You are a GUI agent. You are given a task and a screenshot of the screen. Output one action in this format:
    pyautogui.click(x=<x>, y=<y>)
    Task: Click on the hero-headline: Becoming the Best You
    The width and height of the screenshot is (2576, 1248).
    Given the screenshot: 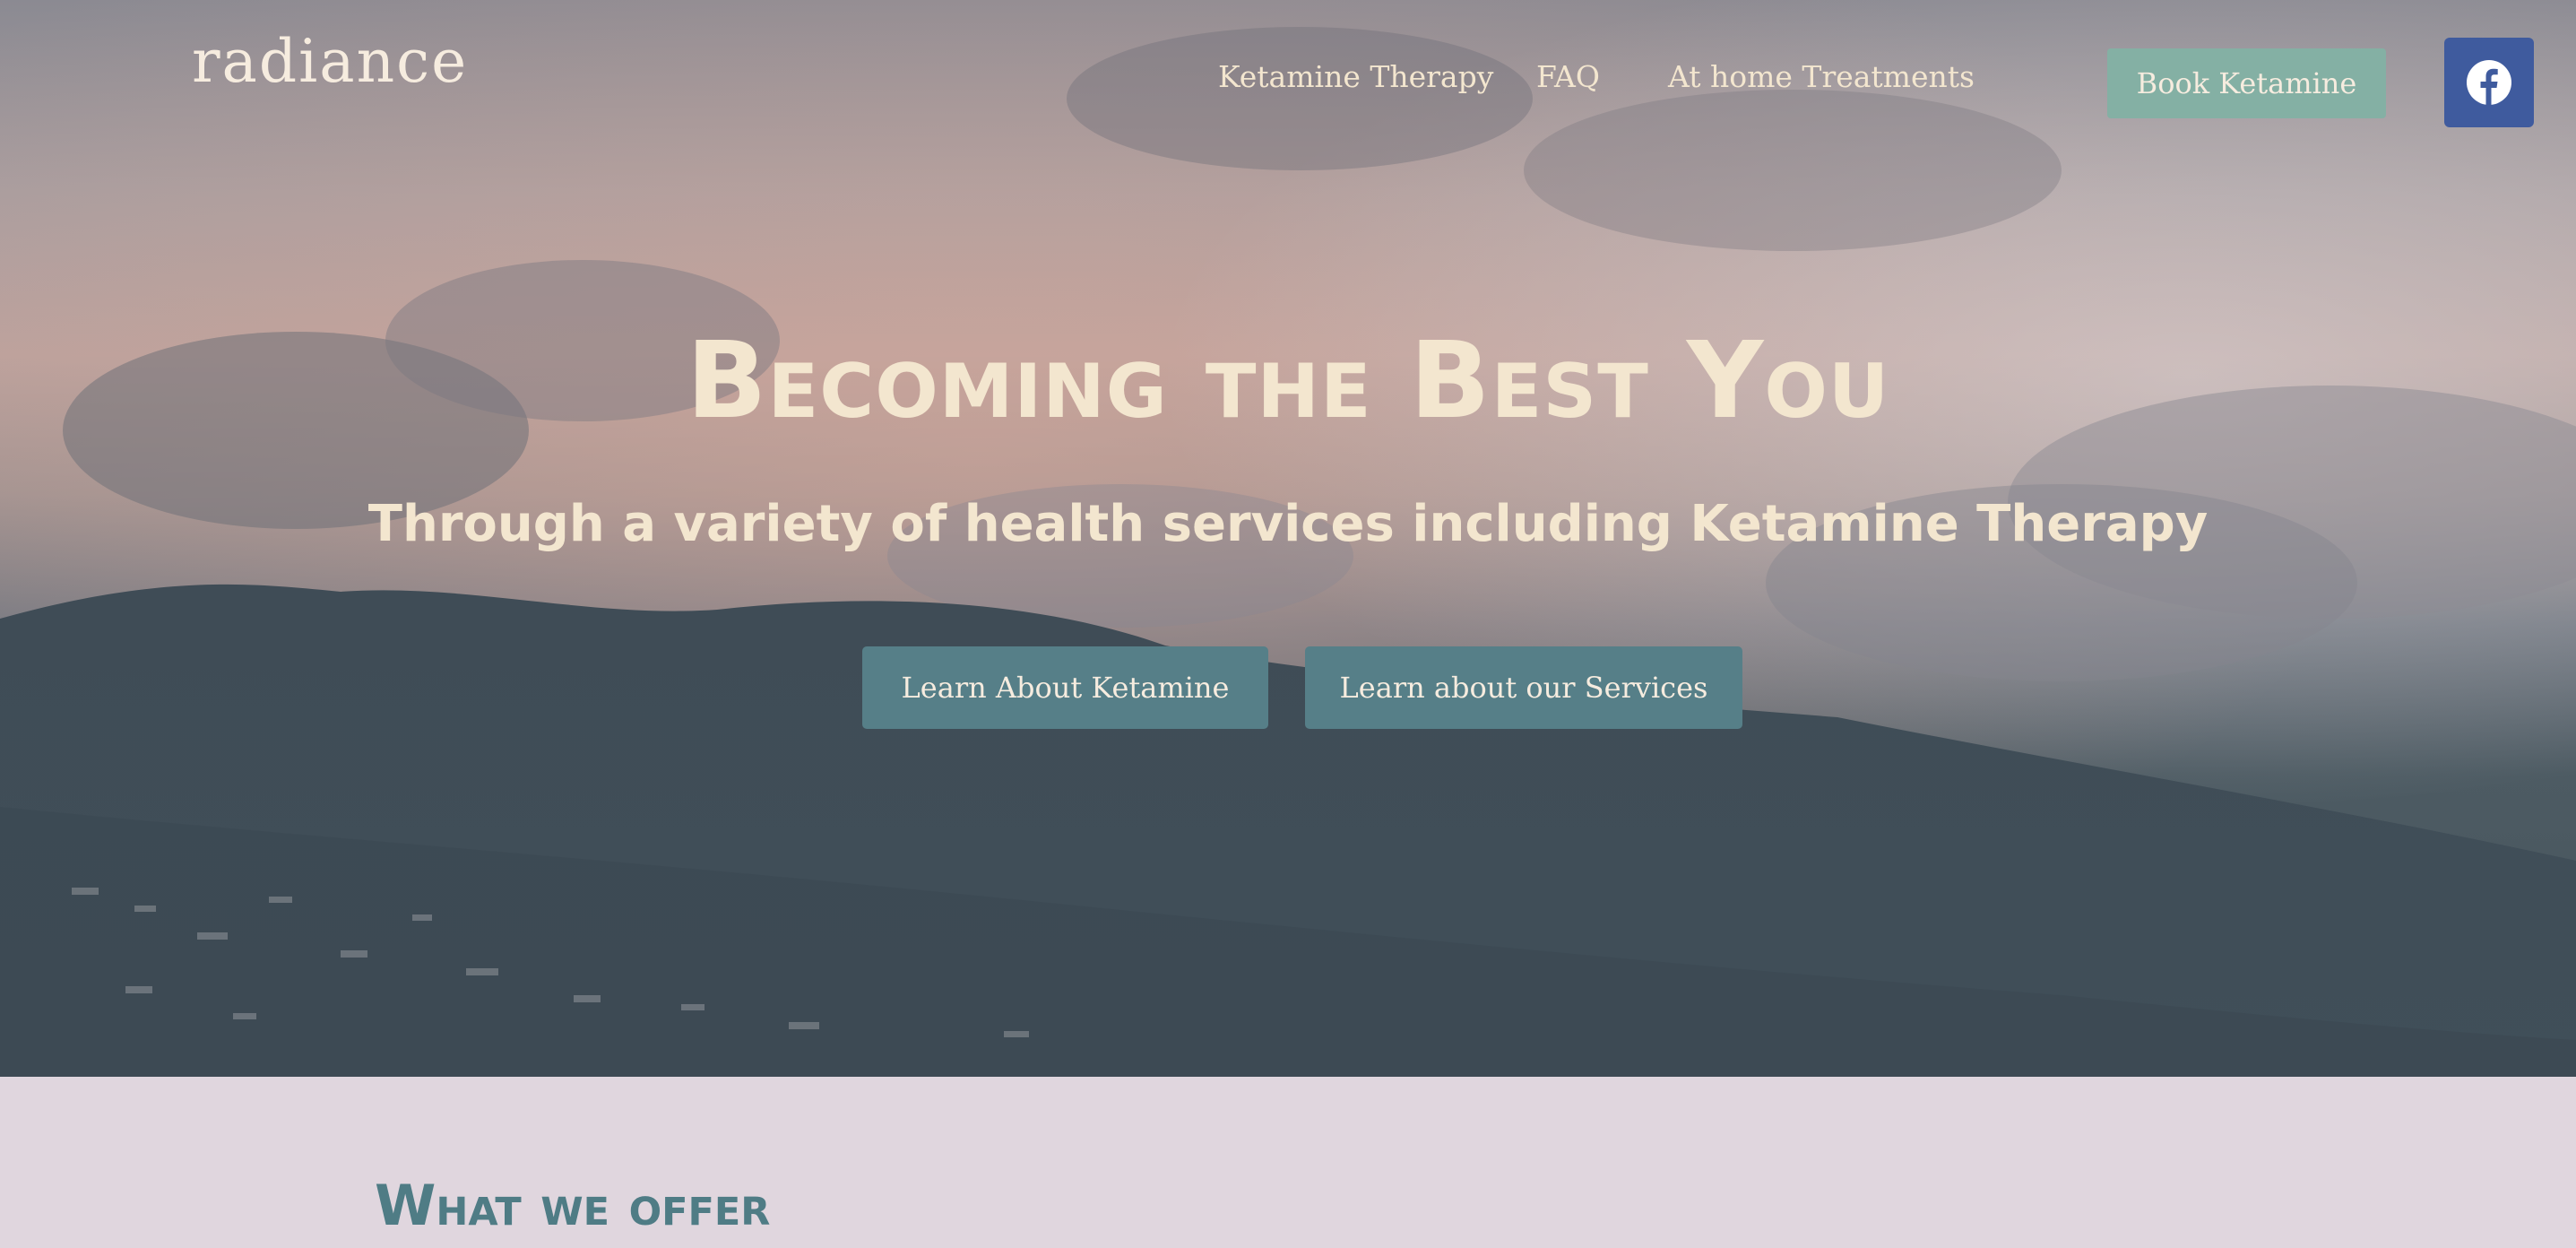 What is the action you would take?
    pyautogui.click(x=1288, y=380)
    